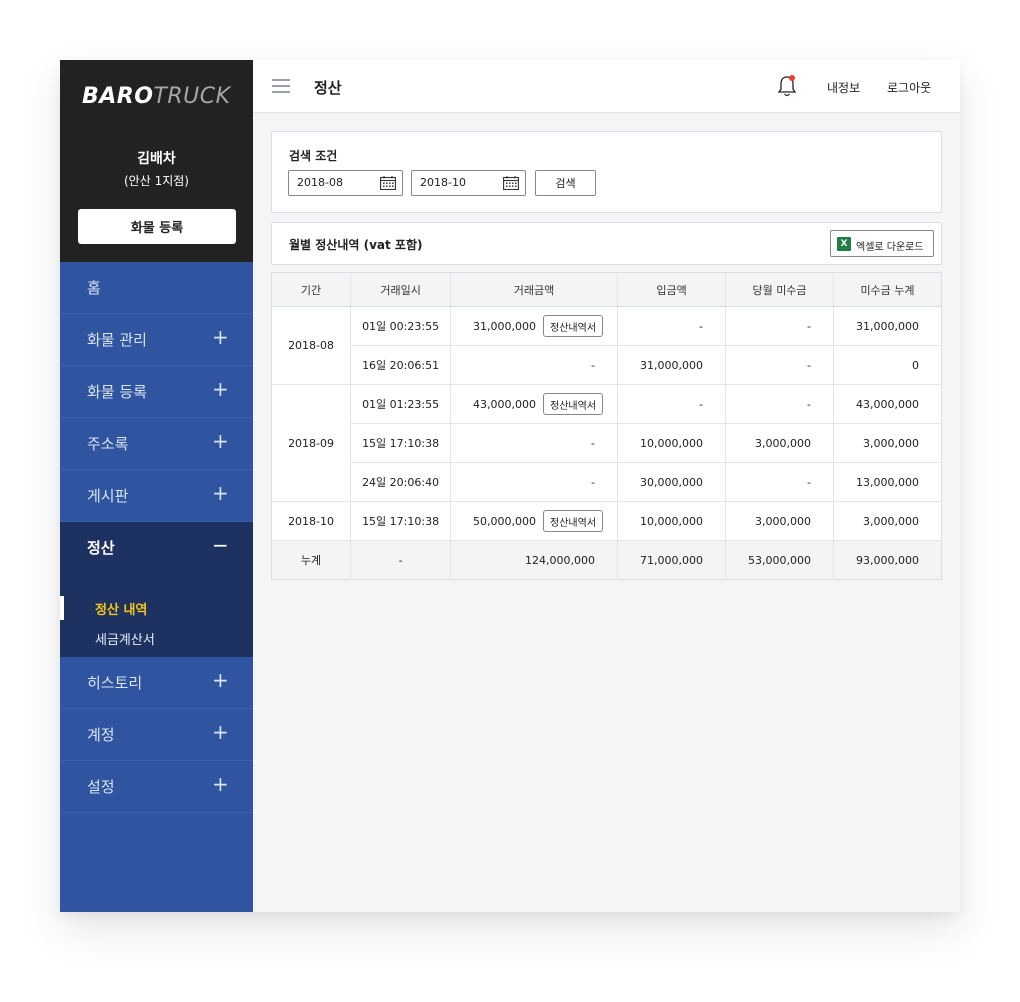 This screenshot has height=1002, width=1020. What do you see at coordinates (121, 608) in the screenshot?
I see `submenu-item-settlement-history: 정산 내역` at bounding box center [121, 608].